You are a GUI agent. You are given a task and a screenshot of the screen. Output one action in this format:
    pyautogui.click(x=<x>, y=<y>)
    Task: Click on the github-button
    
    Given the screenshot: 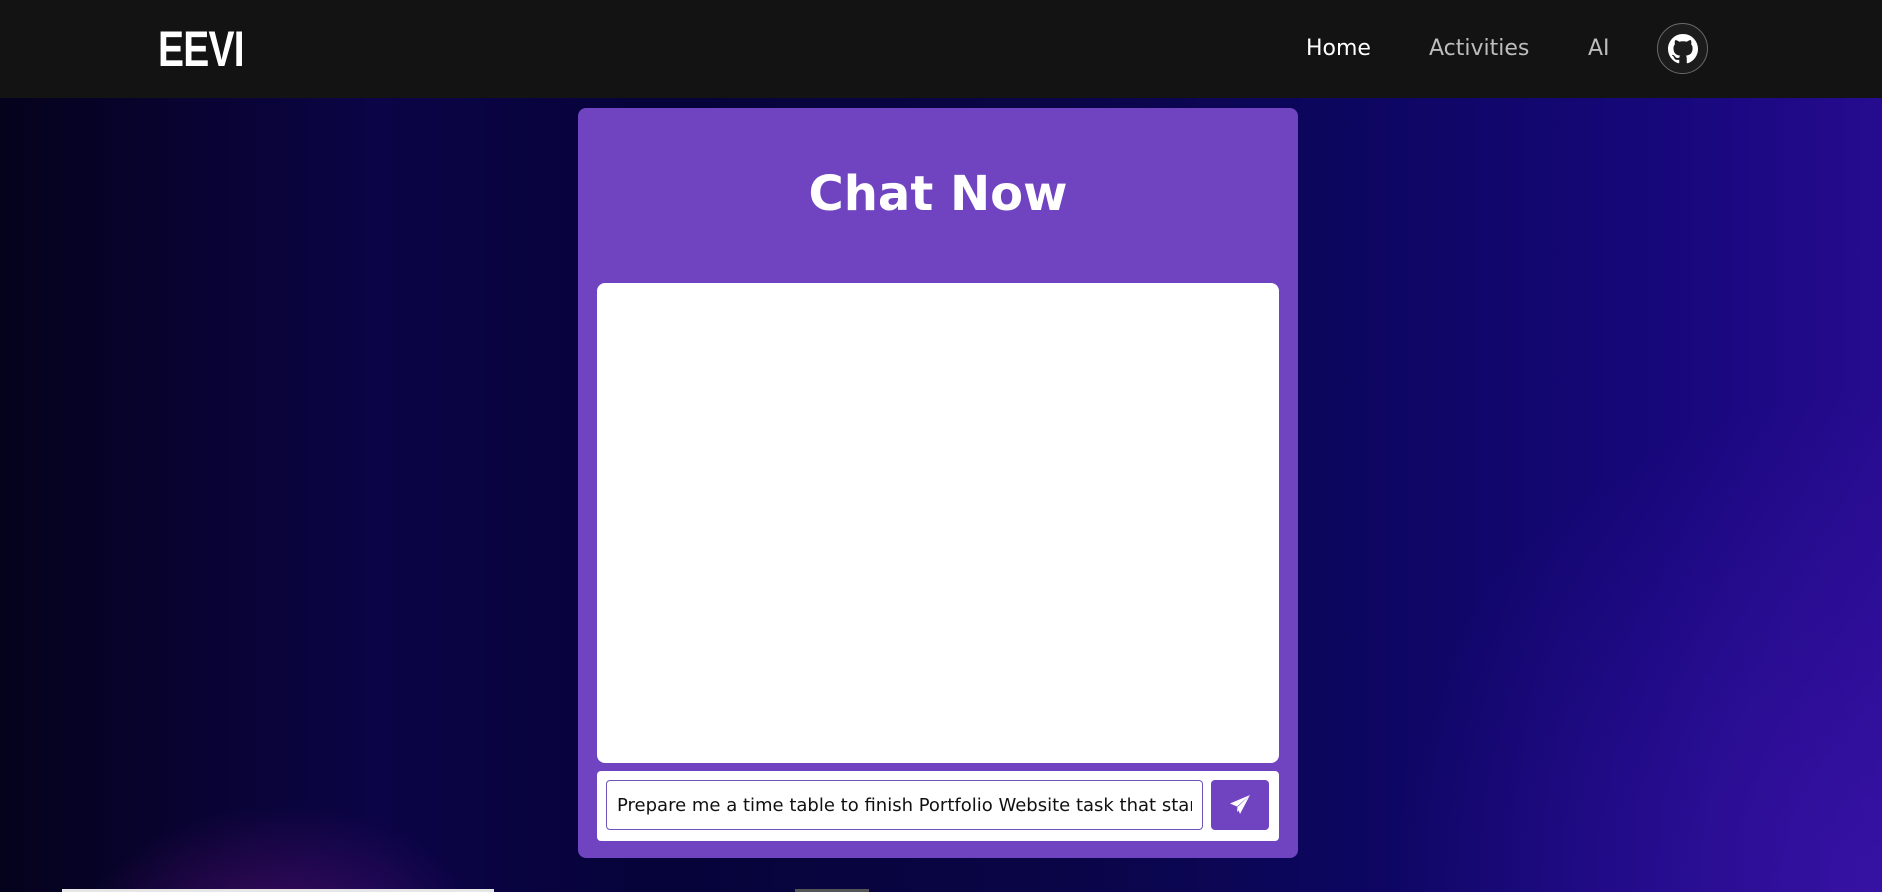 What is the action you would take?
    pyautogui.click(x=1682, y=48)
    